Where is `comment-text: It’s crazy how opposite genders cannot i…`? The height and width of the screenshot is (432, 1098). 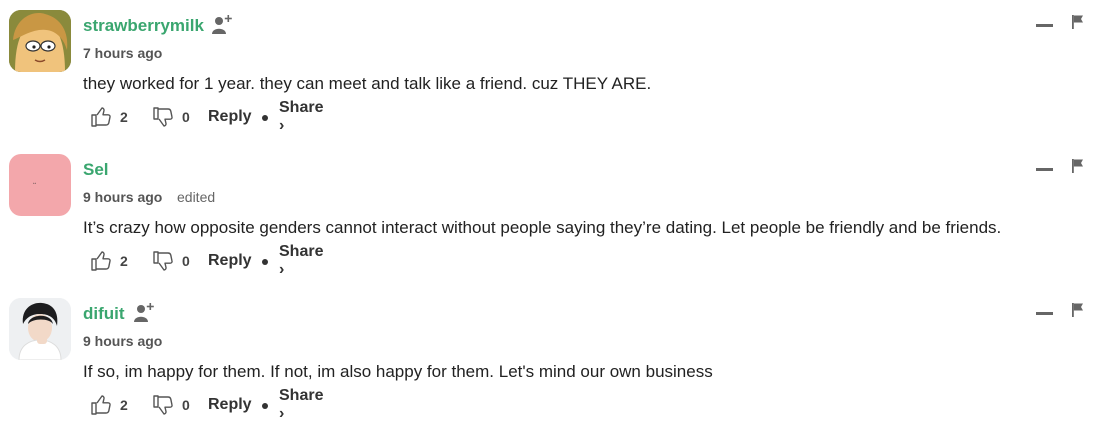 comment-text: It’s crazy how opposite genders cannot i… is located at coordinates (542, 227).